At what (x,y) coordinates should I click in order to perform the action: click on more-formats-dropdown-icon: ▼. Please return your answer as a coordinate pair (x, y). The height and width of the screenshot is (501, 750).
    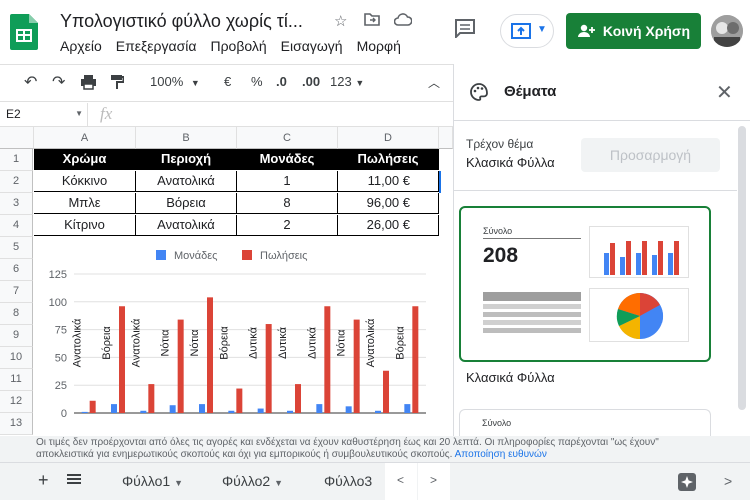
    Looking at the image, I should click on (360, 83).